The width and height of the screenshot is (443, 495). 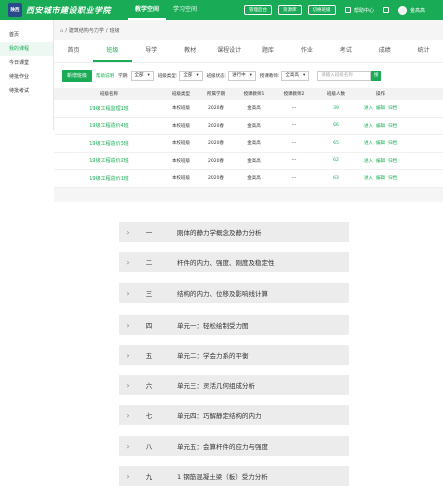 What do you see at coordinates (384, 51) in the screenshot?
I see `tab-grades: 成绩` at bounding box center [384, 51].